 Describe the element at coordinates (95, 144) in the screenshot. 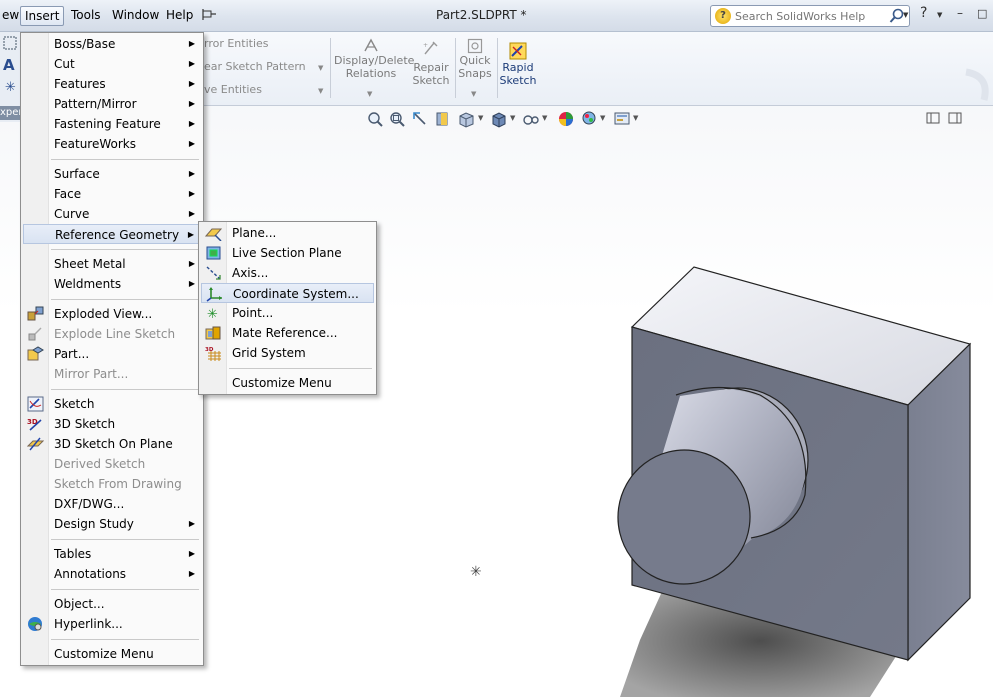

I see `menu-item-label: FeatureWorks` at that location.